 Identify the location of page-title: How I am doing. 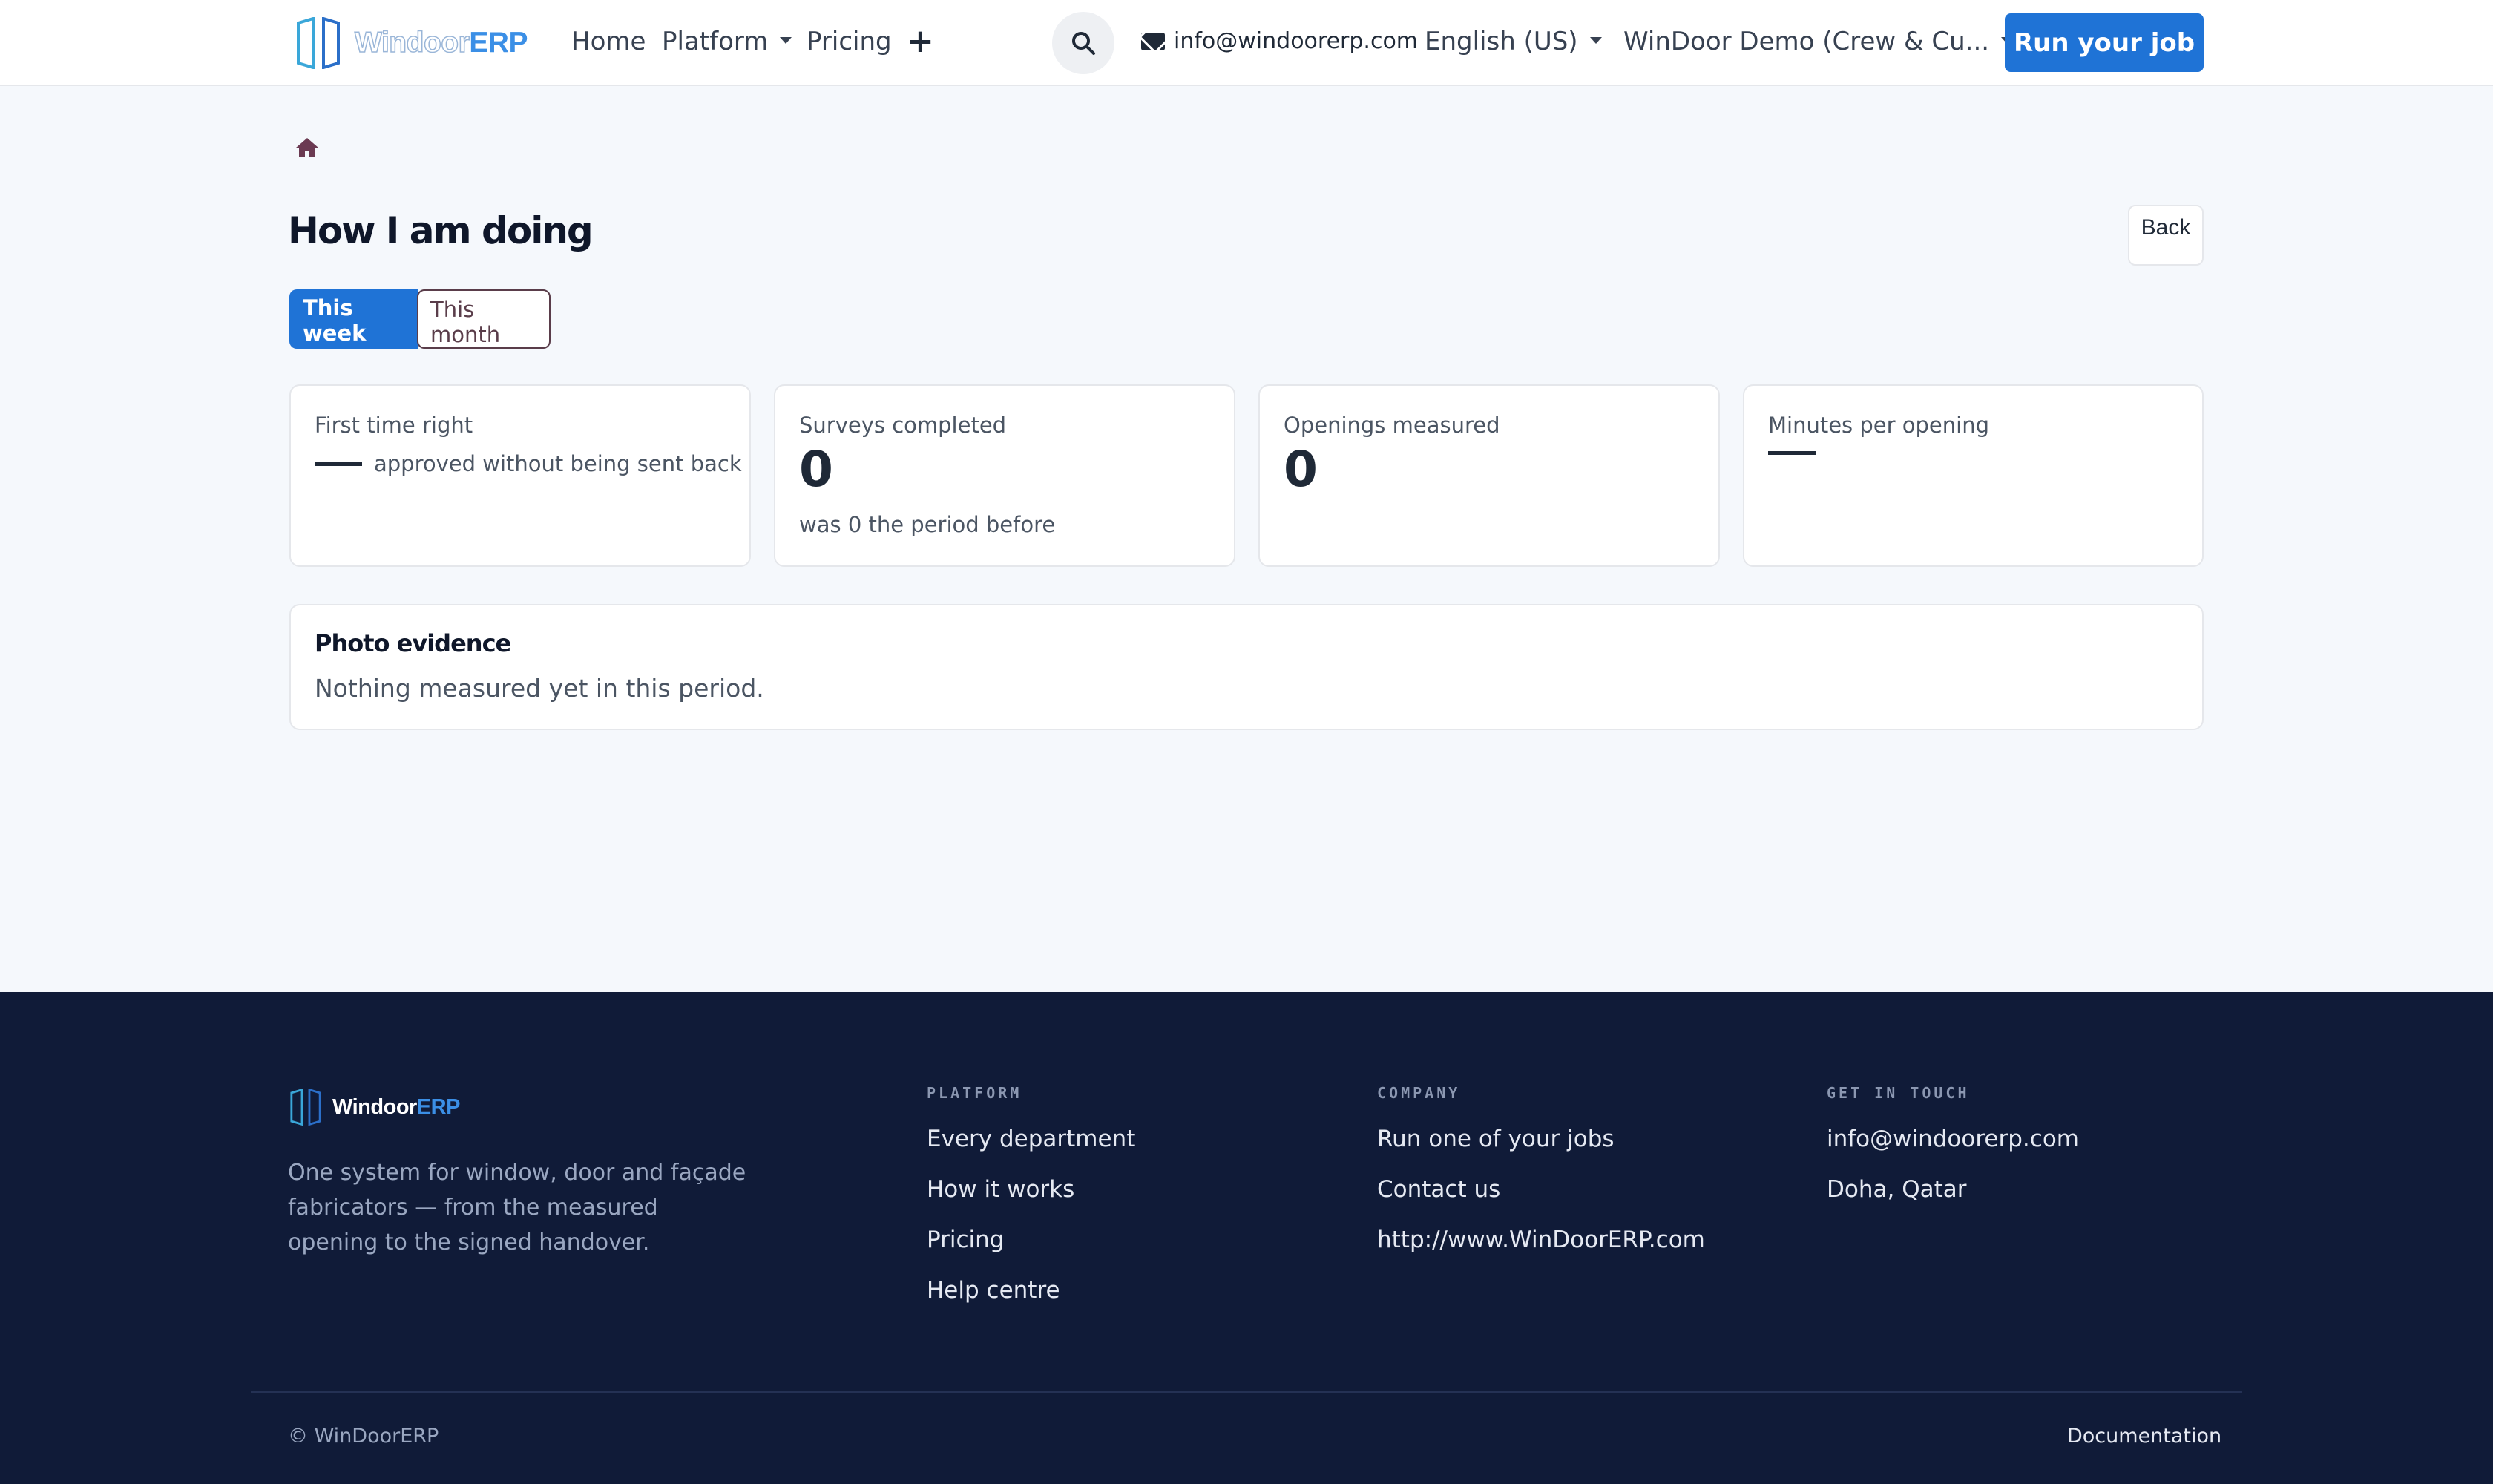
(441, 230).